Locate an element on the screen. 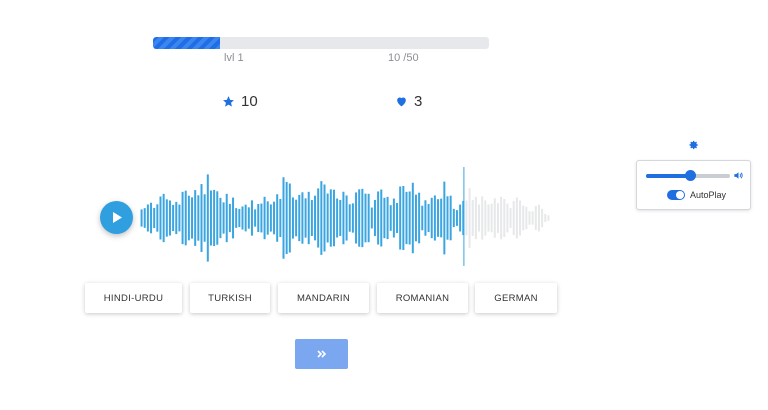  stars-count: 10 is located at coordinates (249, 101).